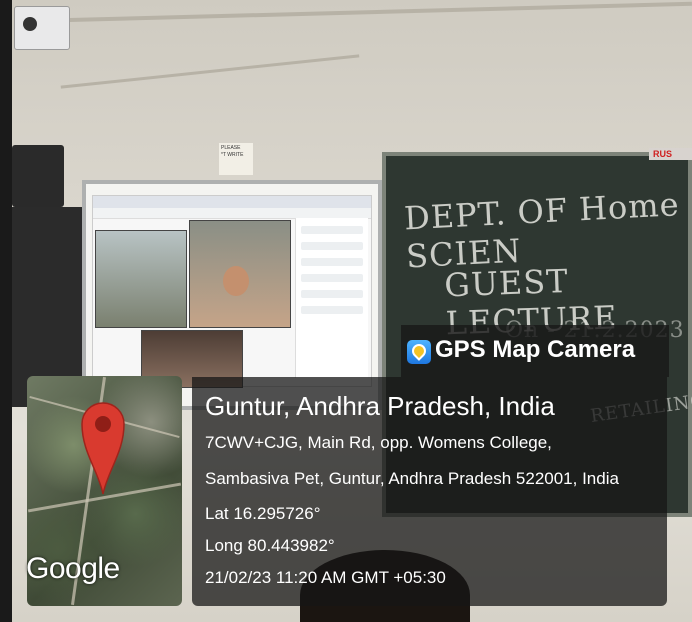 The height and width of the screenshot is (622, 692). I want to click on speaker, so click(38, 176).